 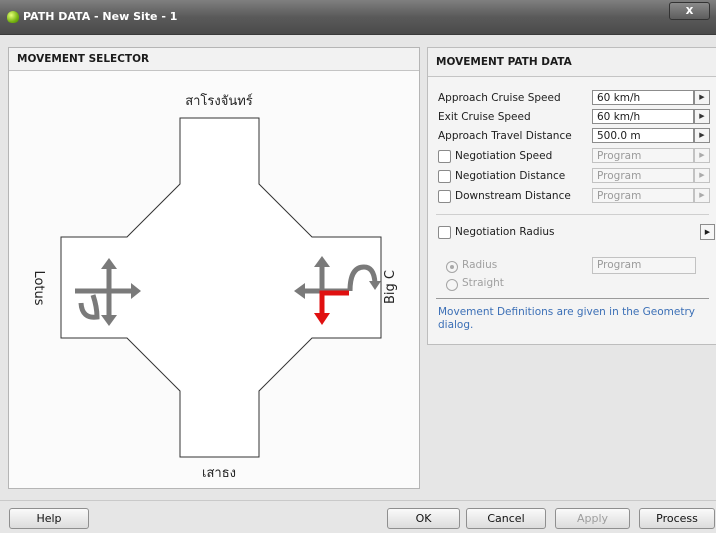 What do you see at coordinates (644, 265) in the screenshot?
I see `radius-value-field: Program` at bounding box center [644, 265].